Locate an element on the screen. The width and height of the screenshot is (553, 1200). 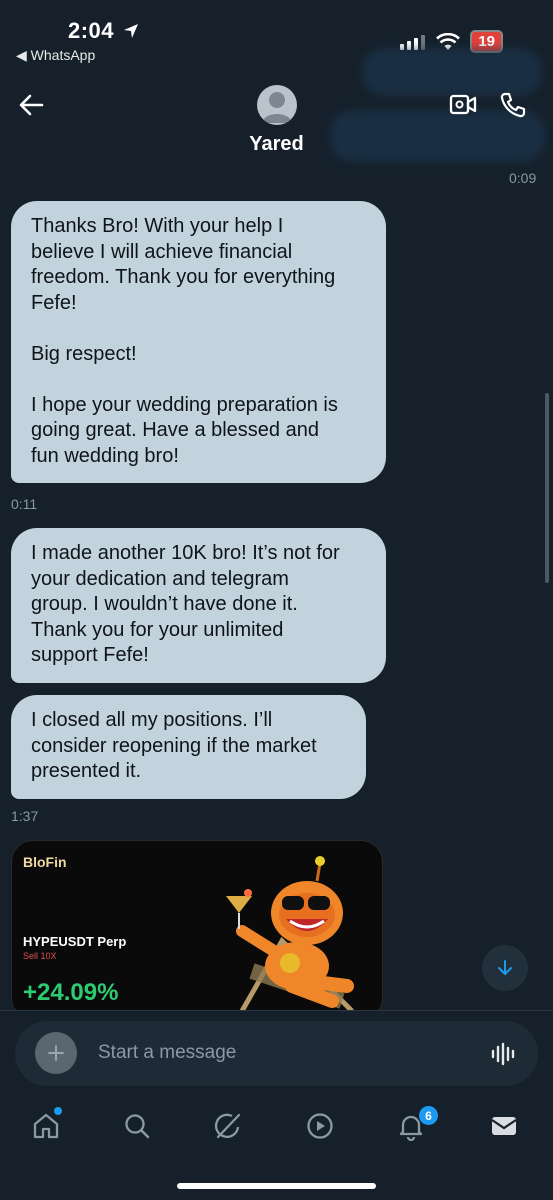
trade-pair: HYPEUSDT Perp is located at coordinates (75, 941).